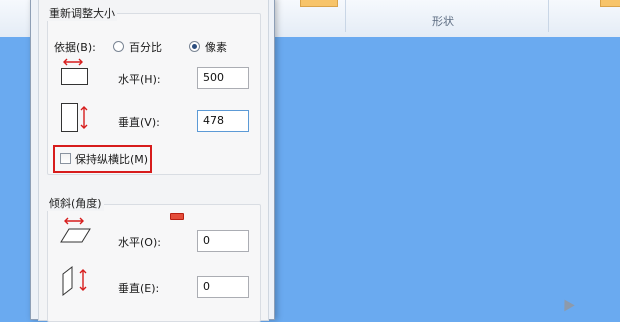 The width and height of the screenshot is (620, 322). Describe the element at coordinates (75, 47) in the screenshot. I see `basis-label: 依据(B):` at that location.